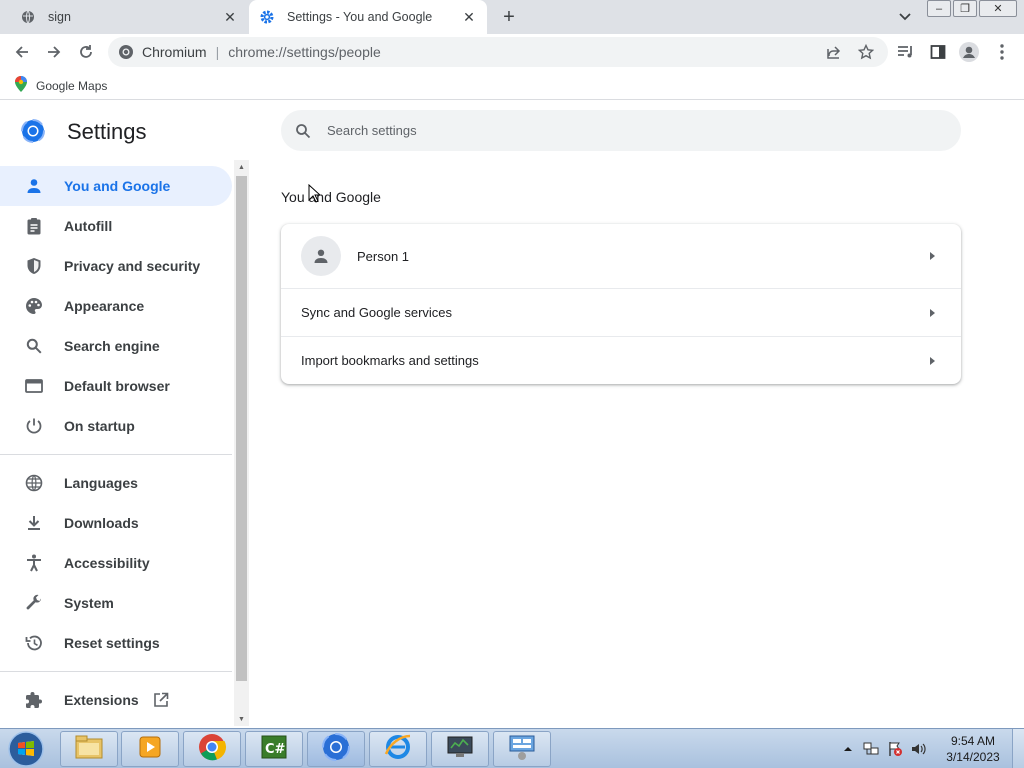 Image resolution: width=1024 pixels, height=768 pixels. I want to click on gear-icon, so click(267, 17).